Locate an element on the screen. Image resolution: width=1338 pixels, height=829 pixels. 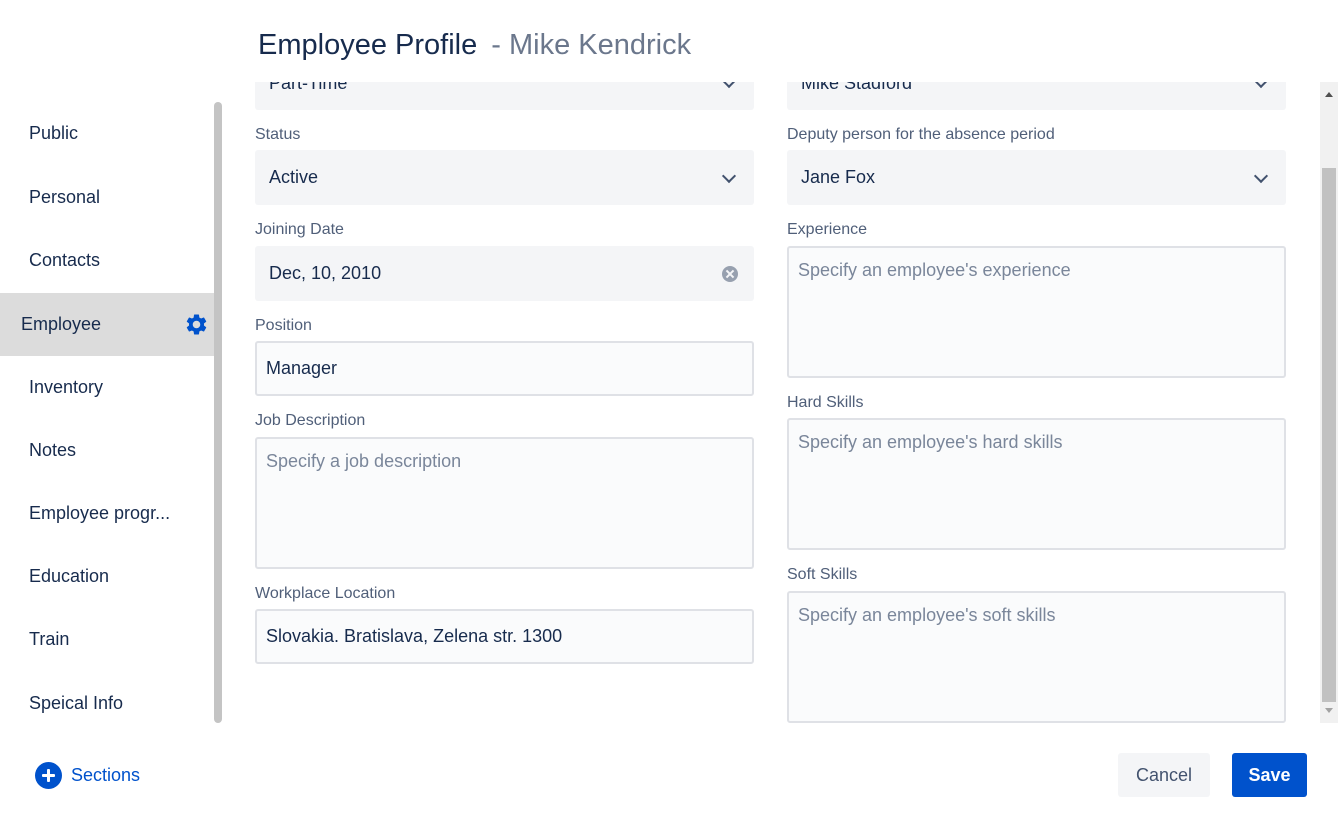
sidebar-item-inventory: Inventory is located at coordinates (107, 387).